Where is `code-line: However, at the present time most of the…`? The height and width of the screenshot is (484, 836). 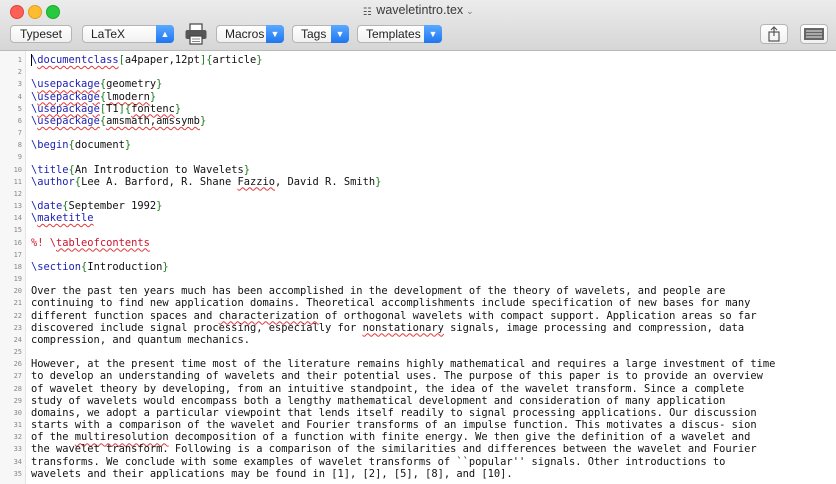 code-line: However, at the present time most of the… is located at coordinates (431, 364).